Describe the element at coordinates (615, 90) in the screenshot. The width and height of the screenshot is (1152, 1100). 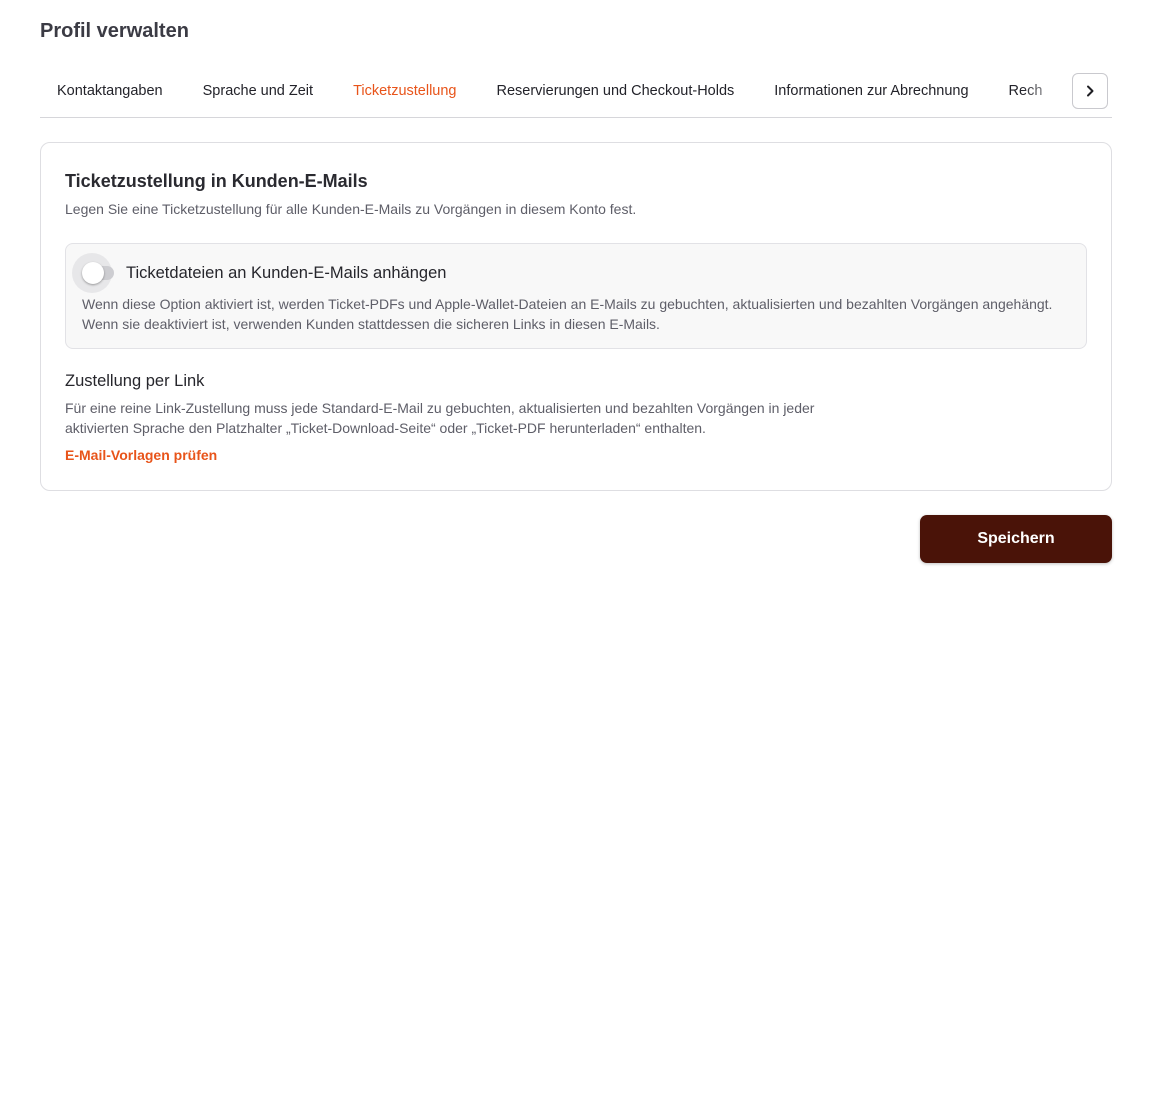
I see `tab-reservierungen: Reservierungen und Checkout-Holds` at that location.